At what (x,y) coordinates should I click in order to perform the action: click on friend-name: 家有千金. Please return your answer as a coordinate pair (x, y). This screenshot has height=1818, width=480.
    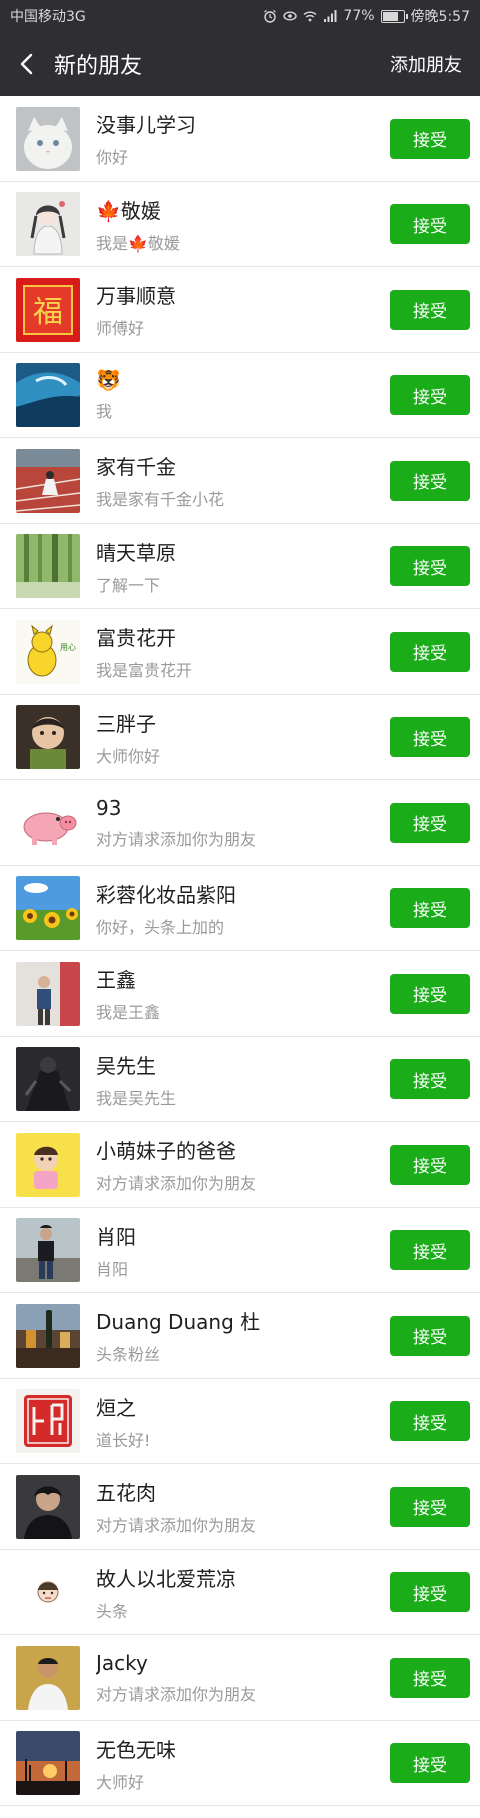
    Looking at the image, I should click on (136, 467).